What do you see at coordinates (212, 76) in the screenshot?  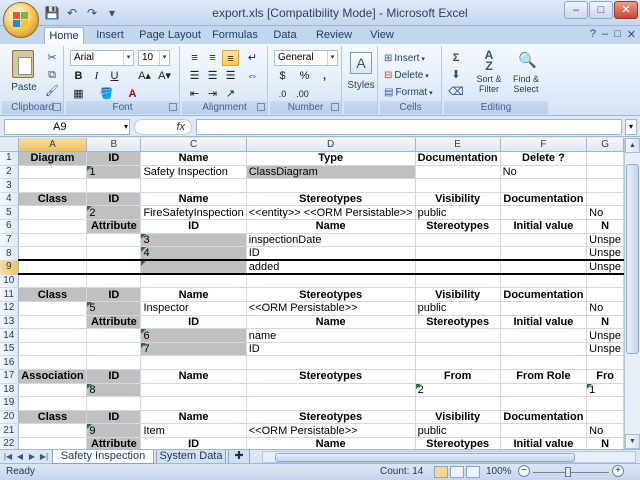 I see `align-center-icon: ☰` at bounding box center [212, 76].